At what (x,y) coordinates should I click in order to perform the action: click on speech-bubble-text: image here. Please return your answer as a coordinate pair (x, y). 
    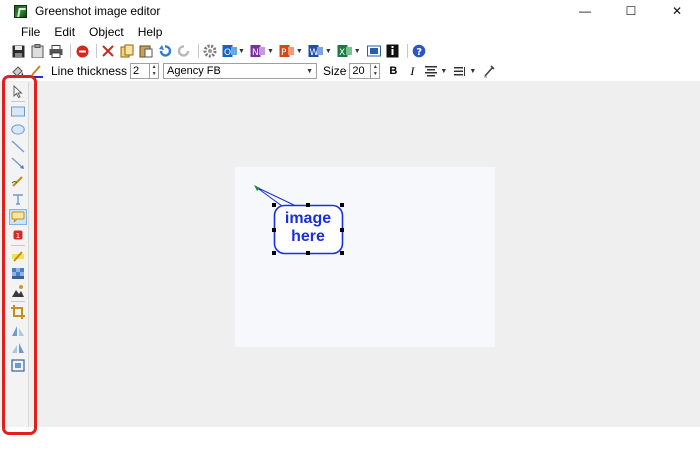
    Looking at the image, I should click on (308, 228).